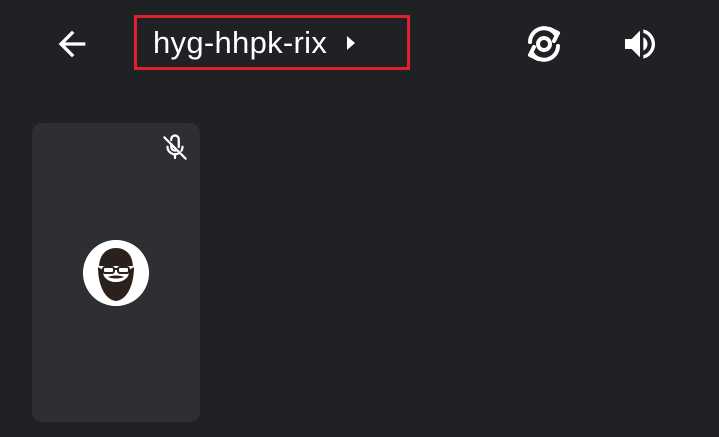 This screenshot has width=719, height=437. I want to click on switch-camera-icon, so click(544, 44).